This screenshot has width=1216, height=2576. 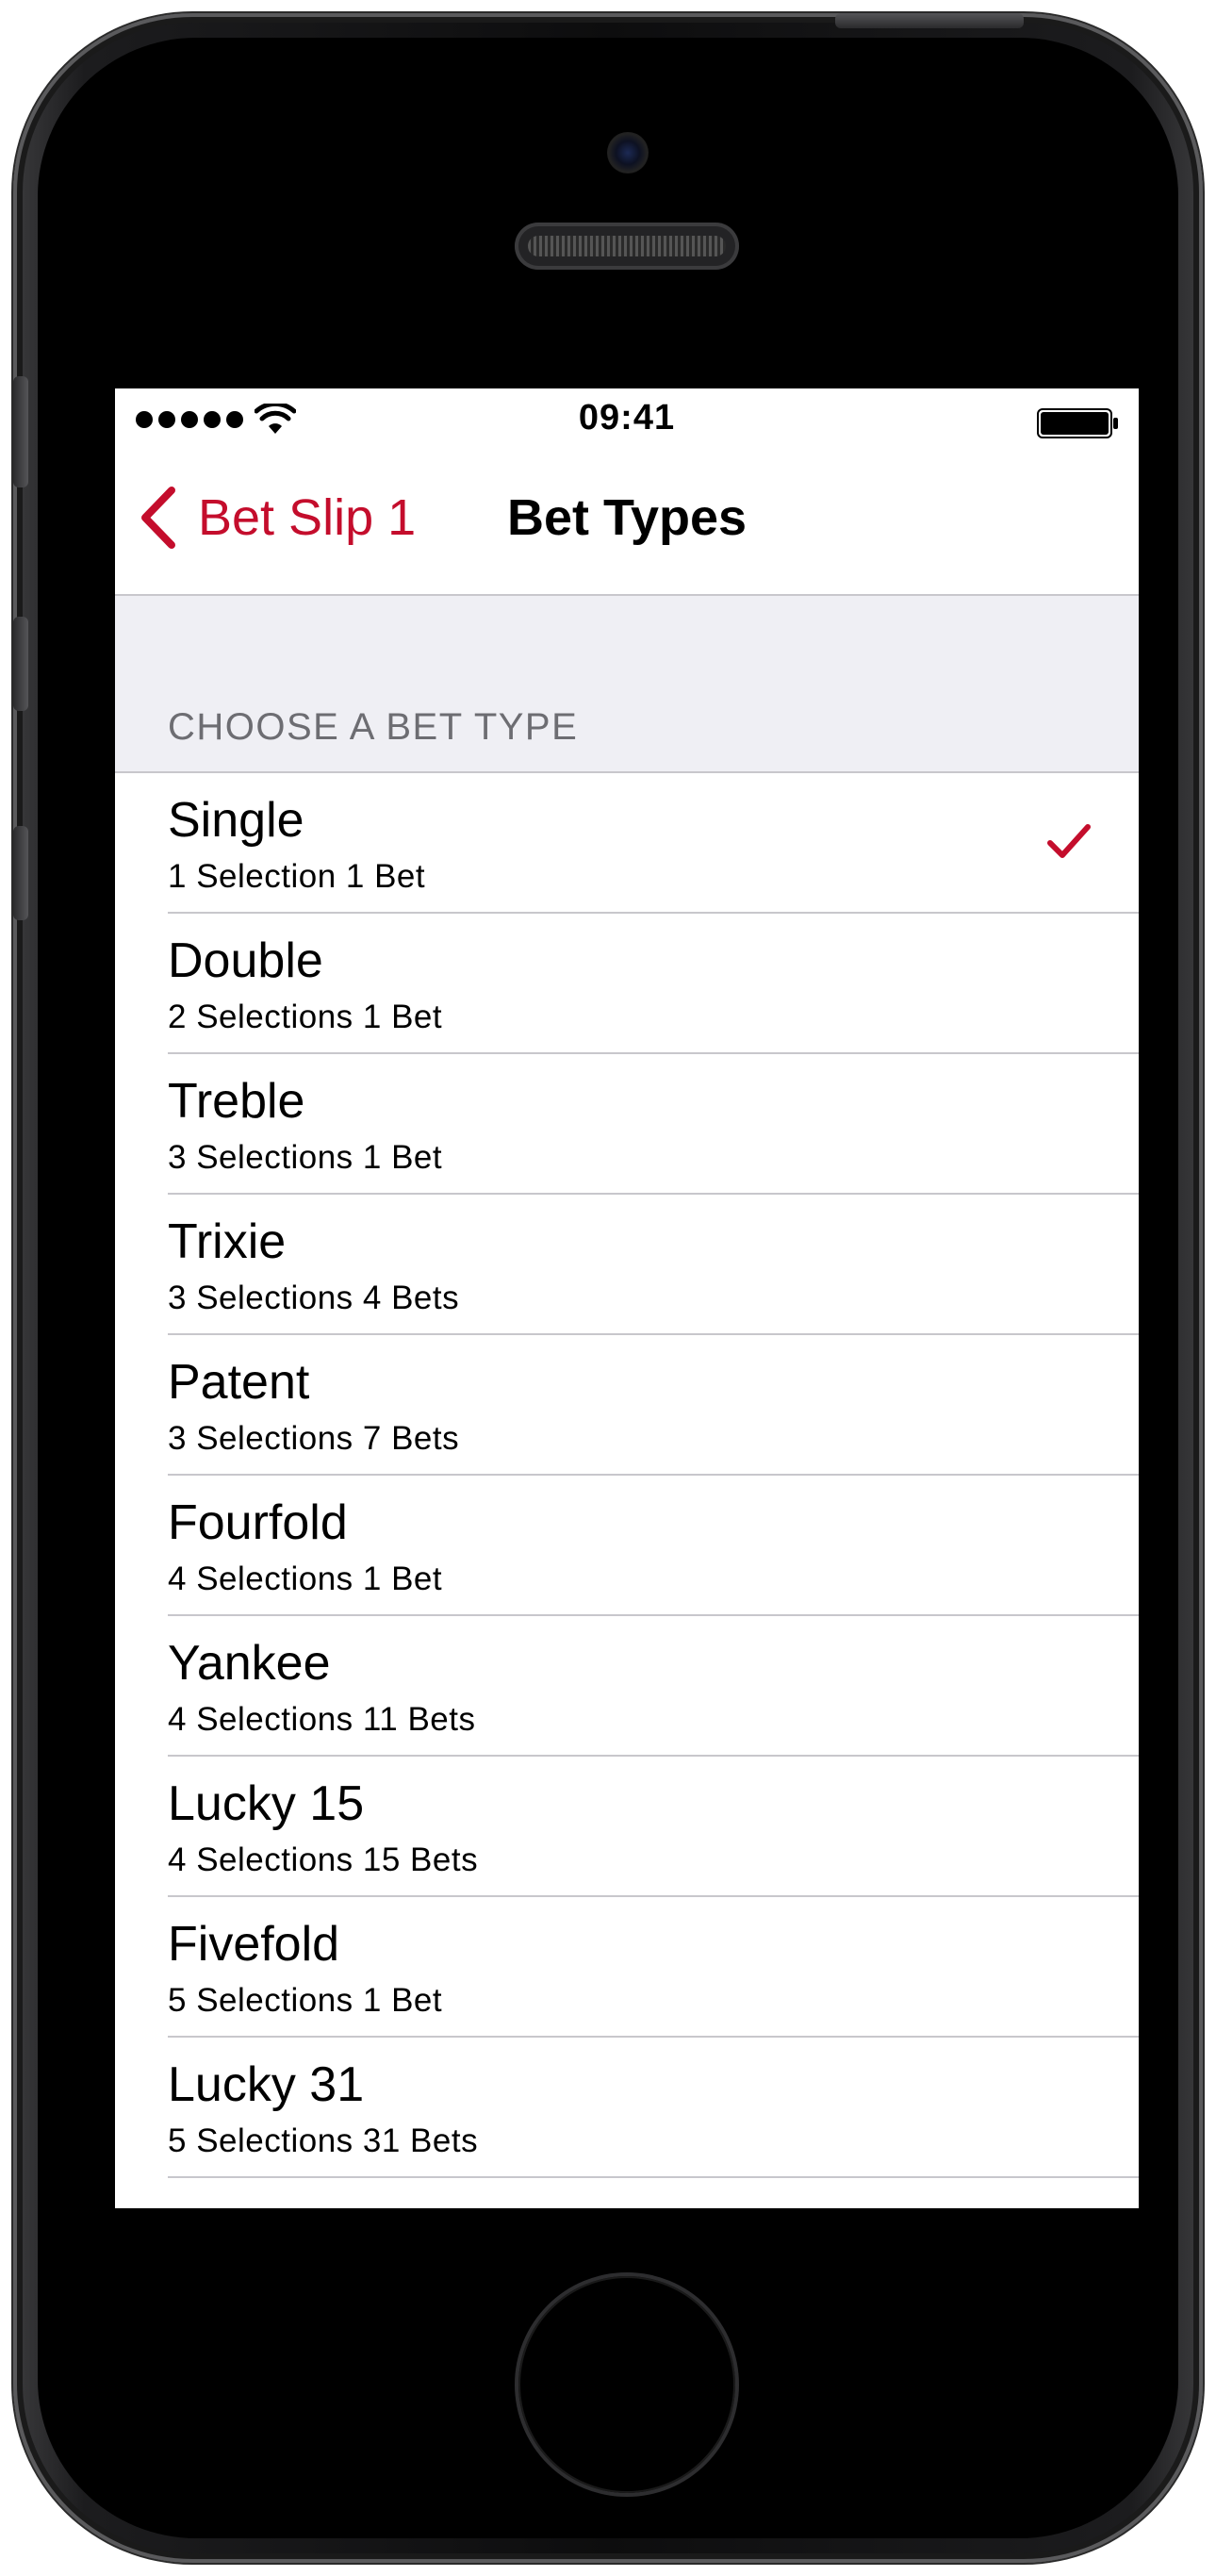 I want to click on bet-type-name: Patent, so click(x=239, y=1382).